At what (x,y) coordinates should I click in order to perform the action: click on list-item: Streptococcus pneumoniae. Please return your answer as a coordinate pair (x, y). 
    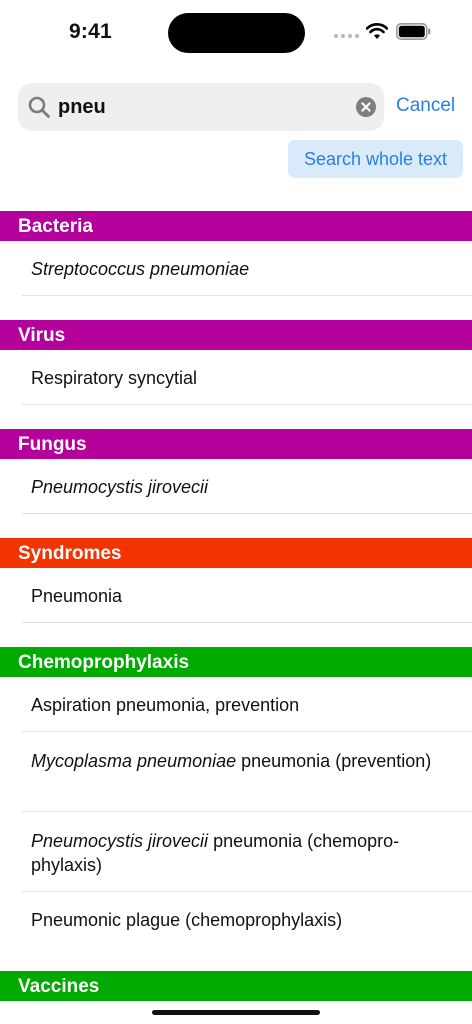
    Looking at the image, I should click on (247, 268).